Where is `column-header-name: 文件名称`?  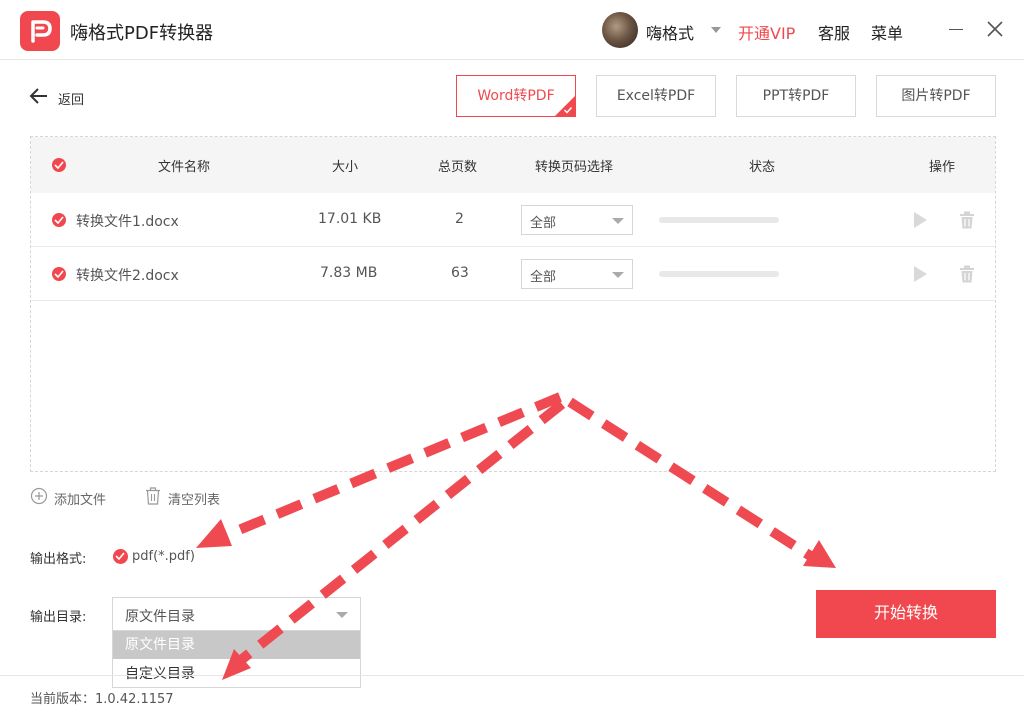 column-header-name: 文件名称 is located at coordinates (184, 167).